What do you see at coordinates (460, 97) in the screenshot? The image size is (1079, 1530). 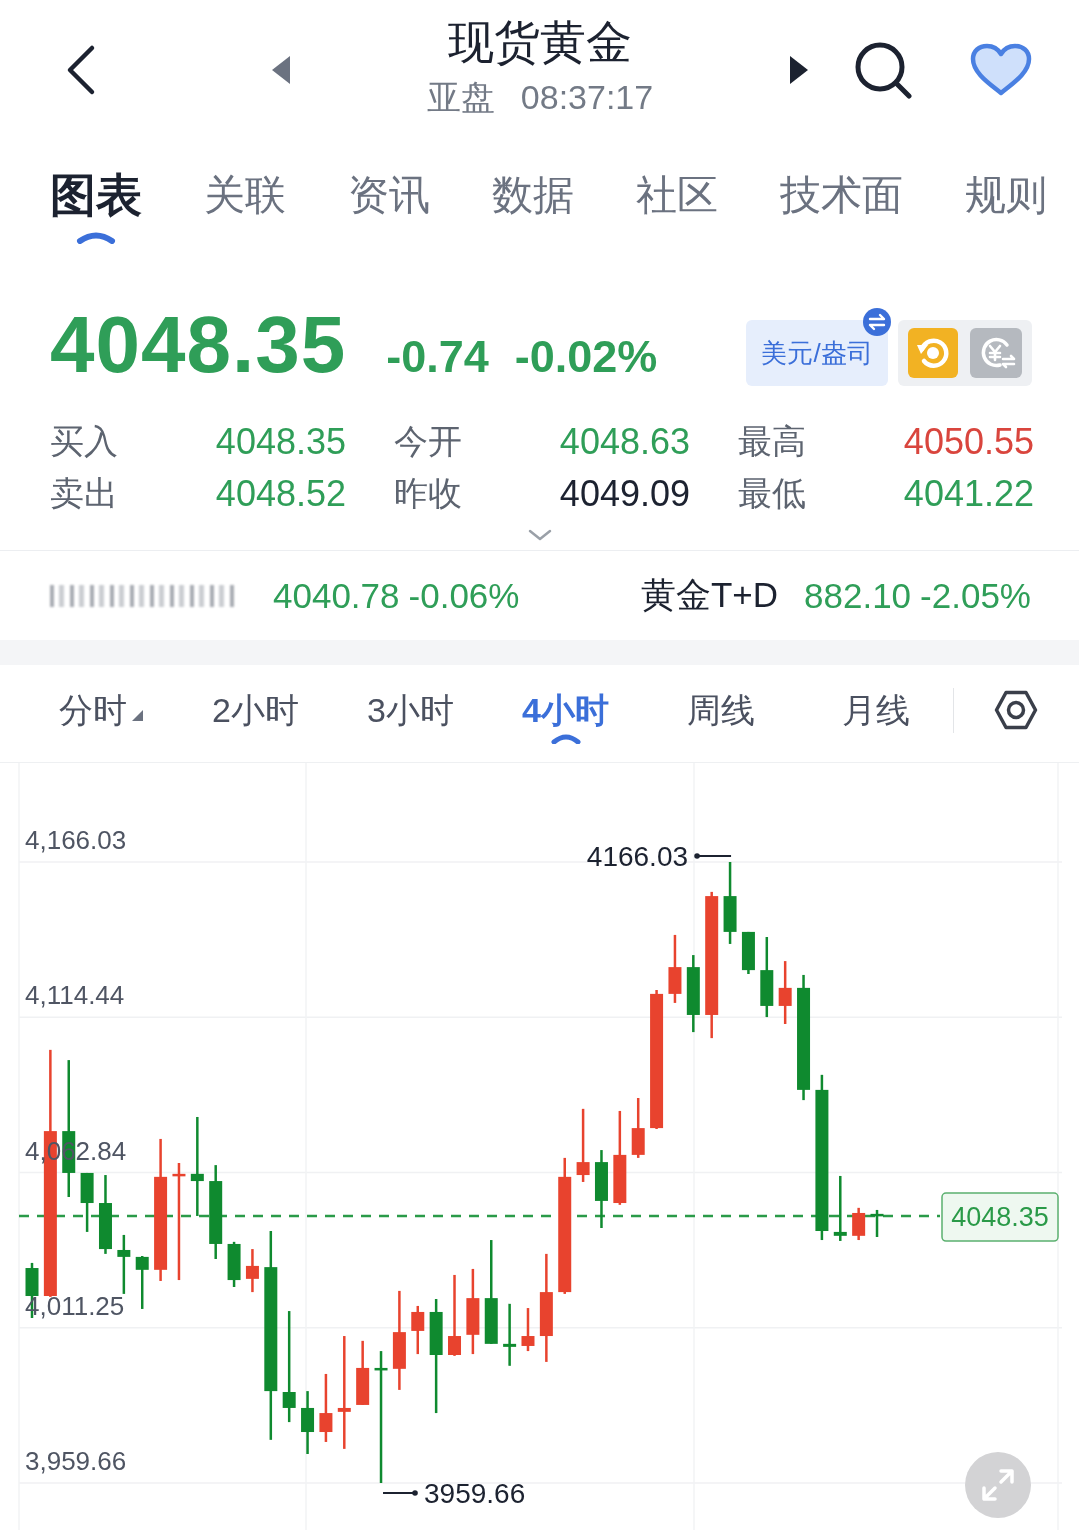 I see `session-label: 亚盘` at bounding box center [460, 97].